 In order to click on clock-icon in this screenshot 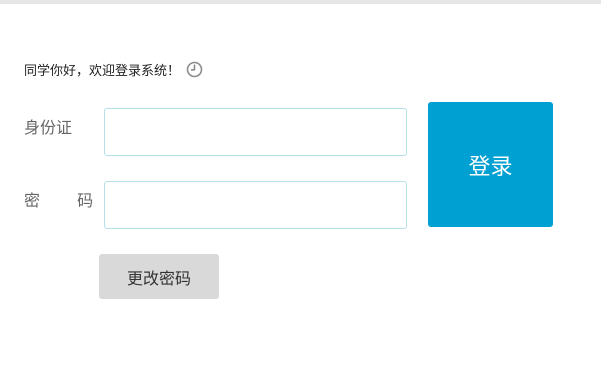, I will do `click(194, 69)`.